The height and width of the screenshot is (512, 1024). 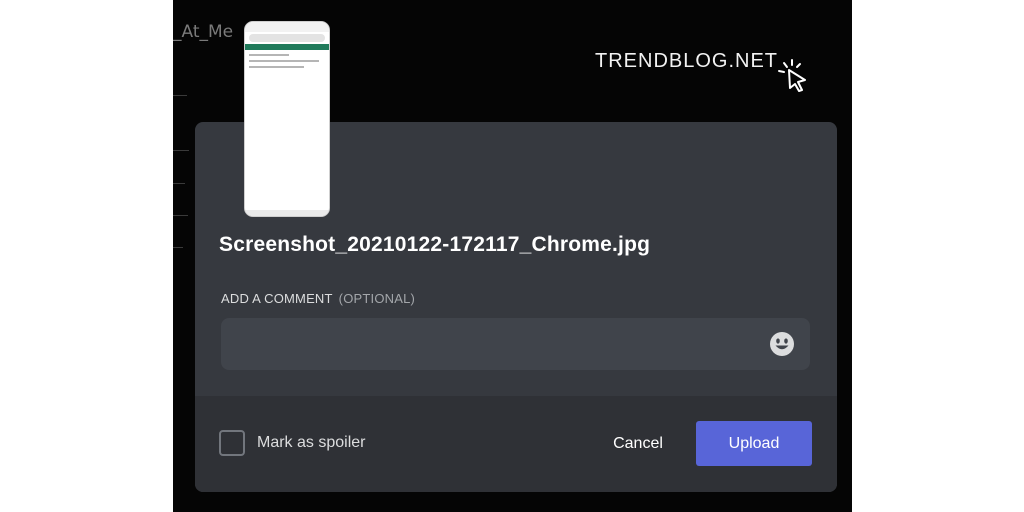 I want to click on upload-filename: Screenshot_20210122-172117_Chrome.jpg, so click(x=435, y=244).